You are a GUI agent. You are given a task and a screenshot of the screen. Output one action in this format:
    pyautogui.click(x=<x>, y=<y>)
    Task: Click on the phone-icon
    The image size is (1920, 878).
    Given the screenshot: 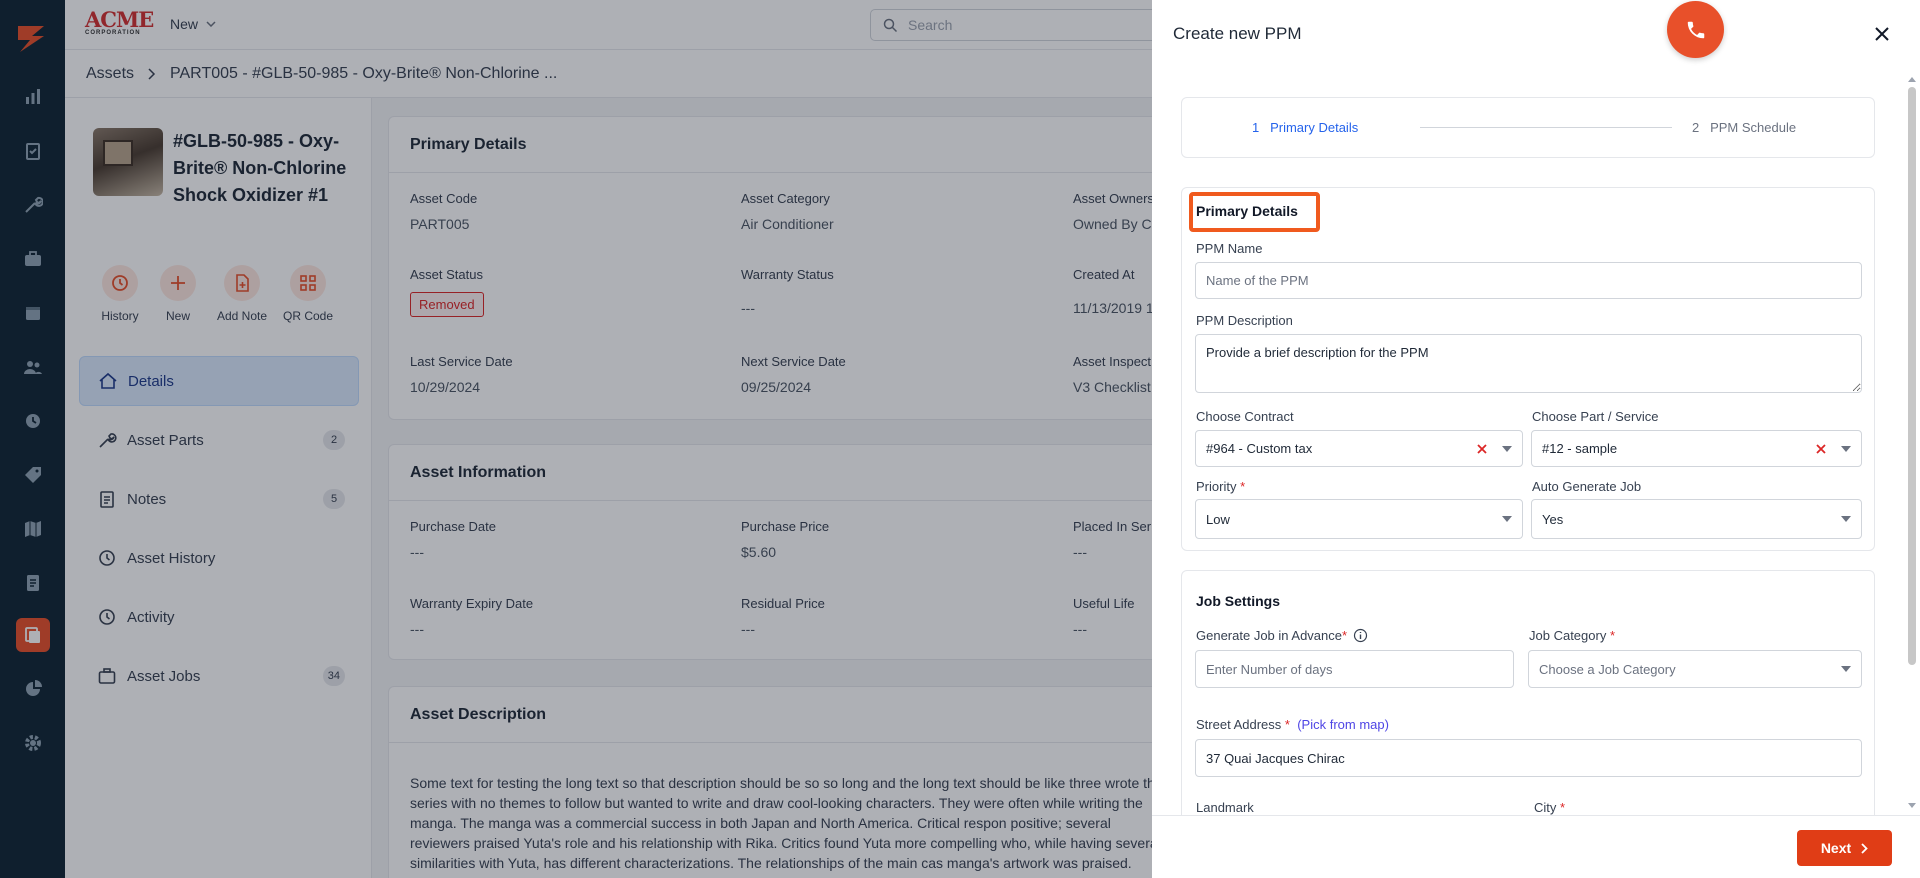 What is the action you would take?
    pyautogui.click(x=1695, y=29)
    